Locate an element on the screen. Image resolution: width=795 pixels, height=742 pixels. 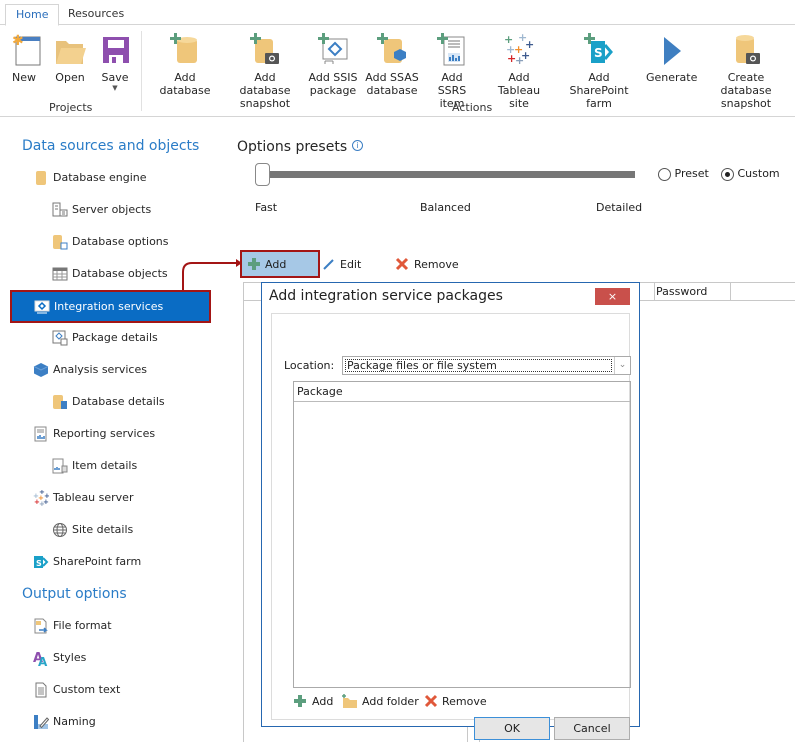
sidebar-item-analysis-services: Analysis services is located at coordinates (90, 370).